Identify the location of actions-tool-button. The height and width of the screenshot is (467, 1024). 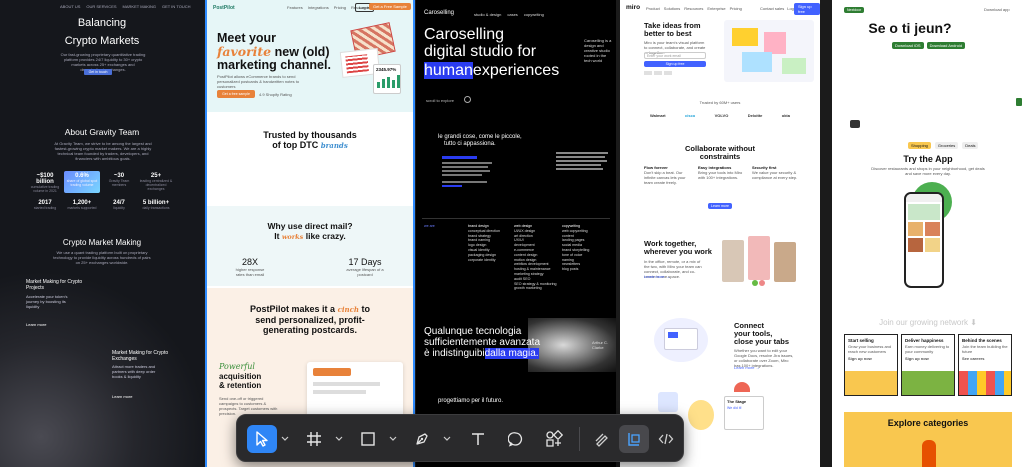
(554, 439).